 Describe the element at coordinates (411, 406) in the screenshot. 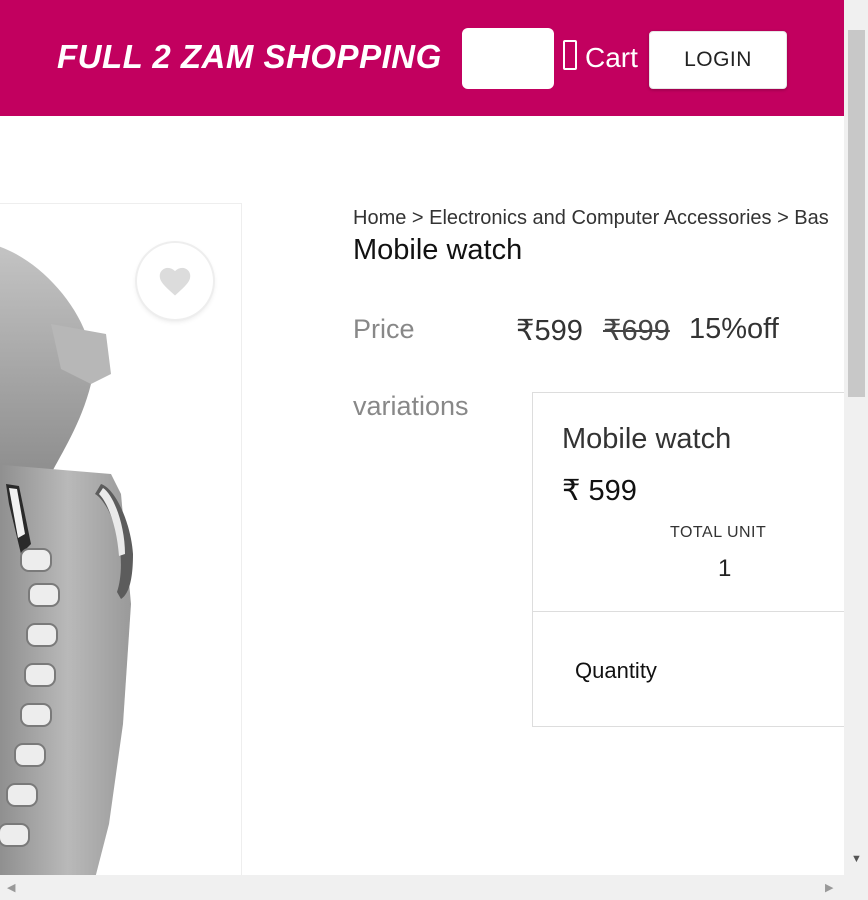

I see `variations-label: variations` at that location.